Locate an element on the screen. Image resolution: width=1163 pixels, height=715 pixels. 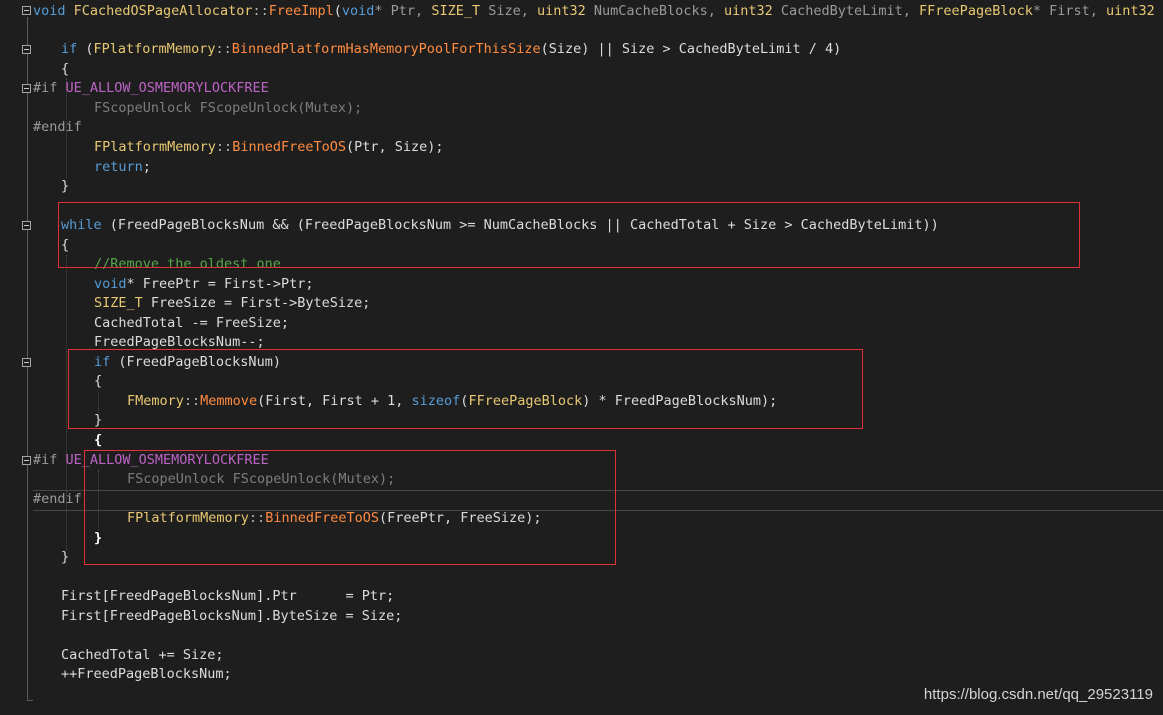
keyword: return is located at coordinates (118, 167).